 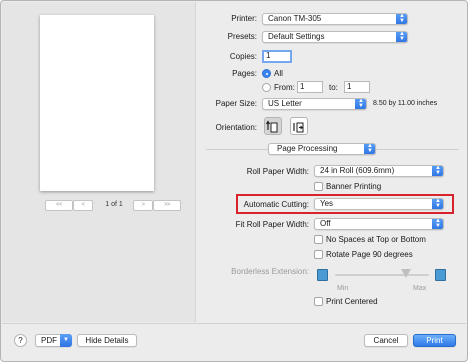 I want to click on presets-label: Presets:, so click(x=242, y=36).